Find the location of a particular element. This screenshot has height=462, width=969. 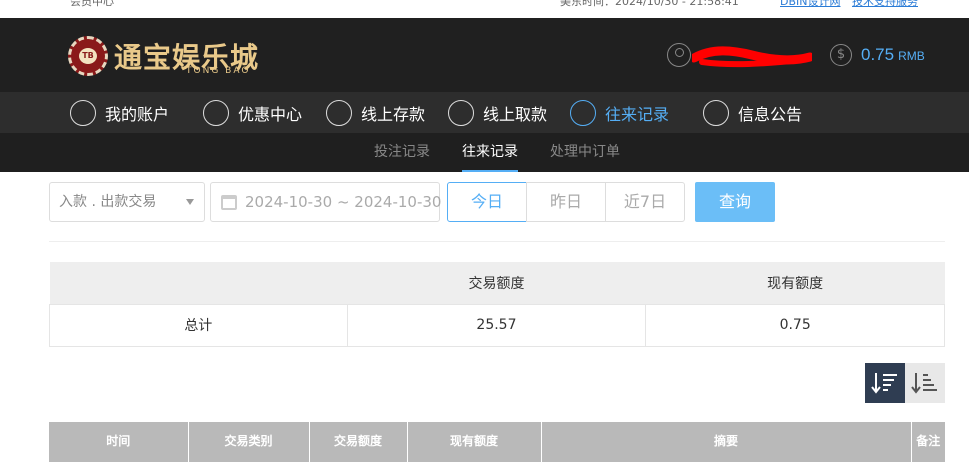

nav-label: 我的账户 is located at coordinates (137, 114).